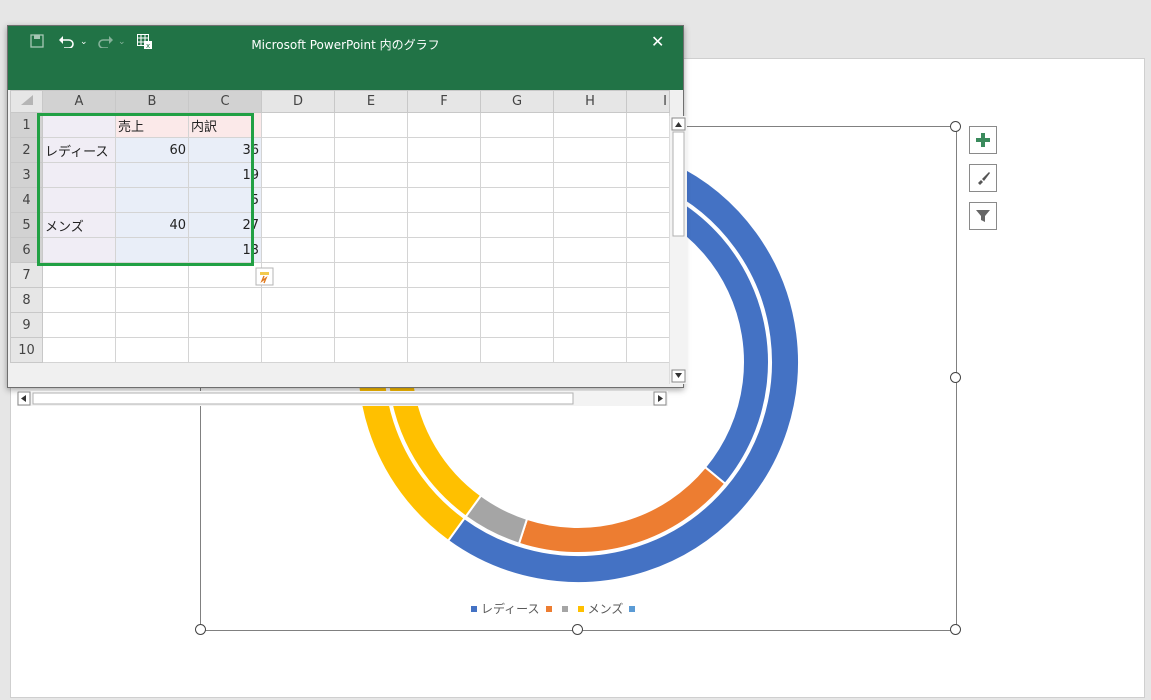 The image size is (1151, 700). What do you see at coordinates (26, 250) in the screenshot?
I see `row-header: 6` at bounding box center [26, 250].